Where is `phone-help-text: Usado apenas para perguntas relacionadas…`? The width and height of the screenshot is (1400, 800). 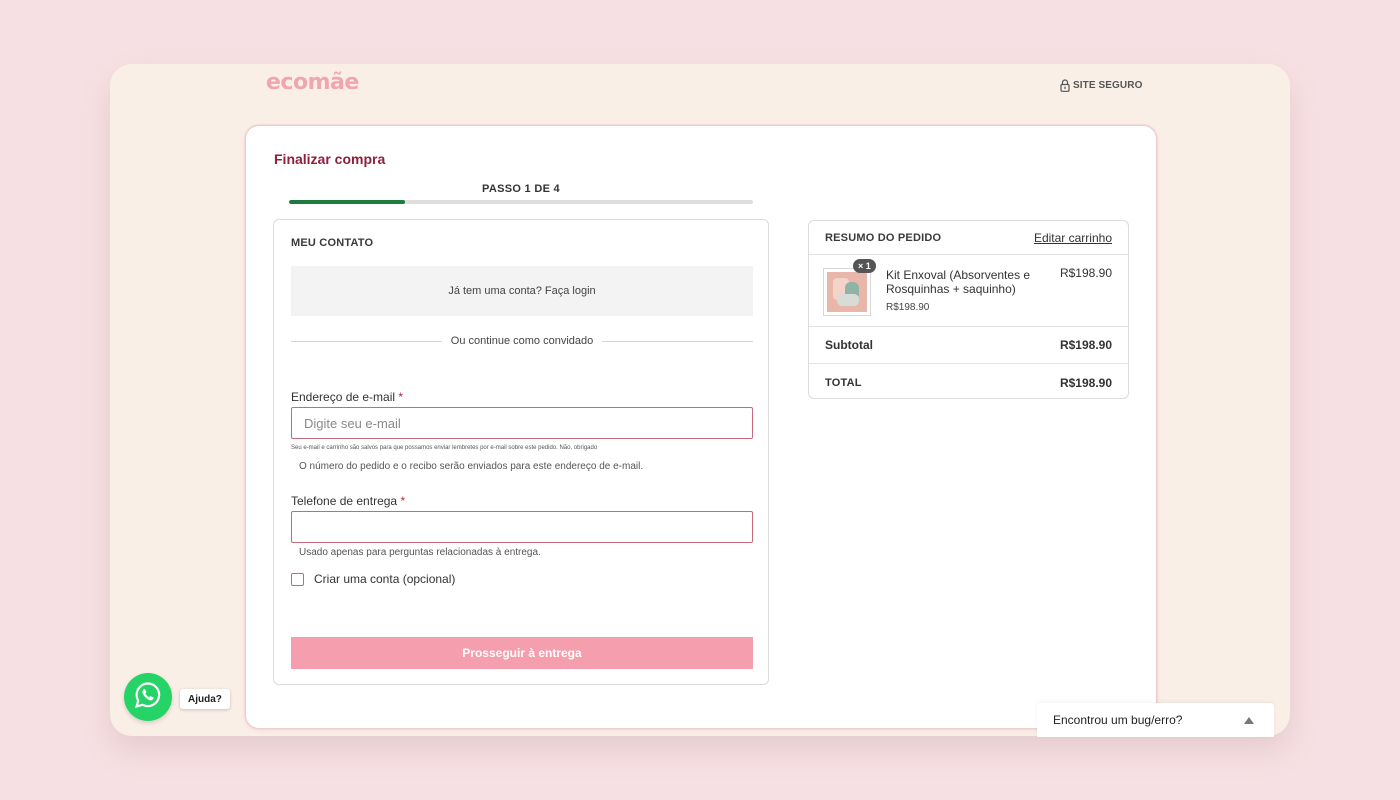 phone-help-text: Usado apenas para perguntas relacionadas… is located at coordinates (420, 552).